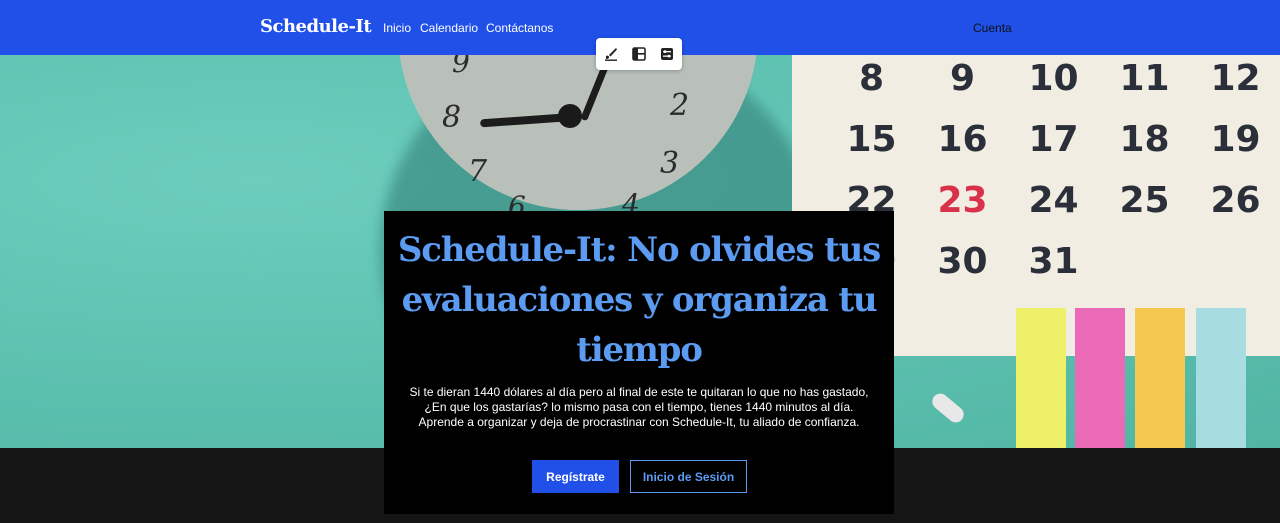 The height and width of the screenshot is (523, 1280). What do you see at coordinates (1235, 139) in the screenshot?
I see `calendar-day: 19` at bounding box center [1235, 139].